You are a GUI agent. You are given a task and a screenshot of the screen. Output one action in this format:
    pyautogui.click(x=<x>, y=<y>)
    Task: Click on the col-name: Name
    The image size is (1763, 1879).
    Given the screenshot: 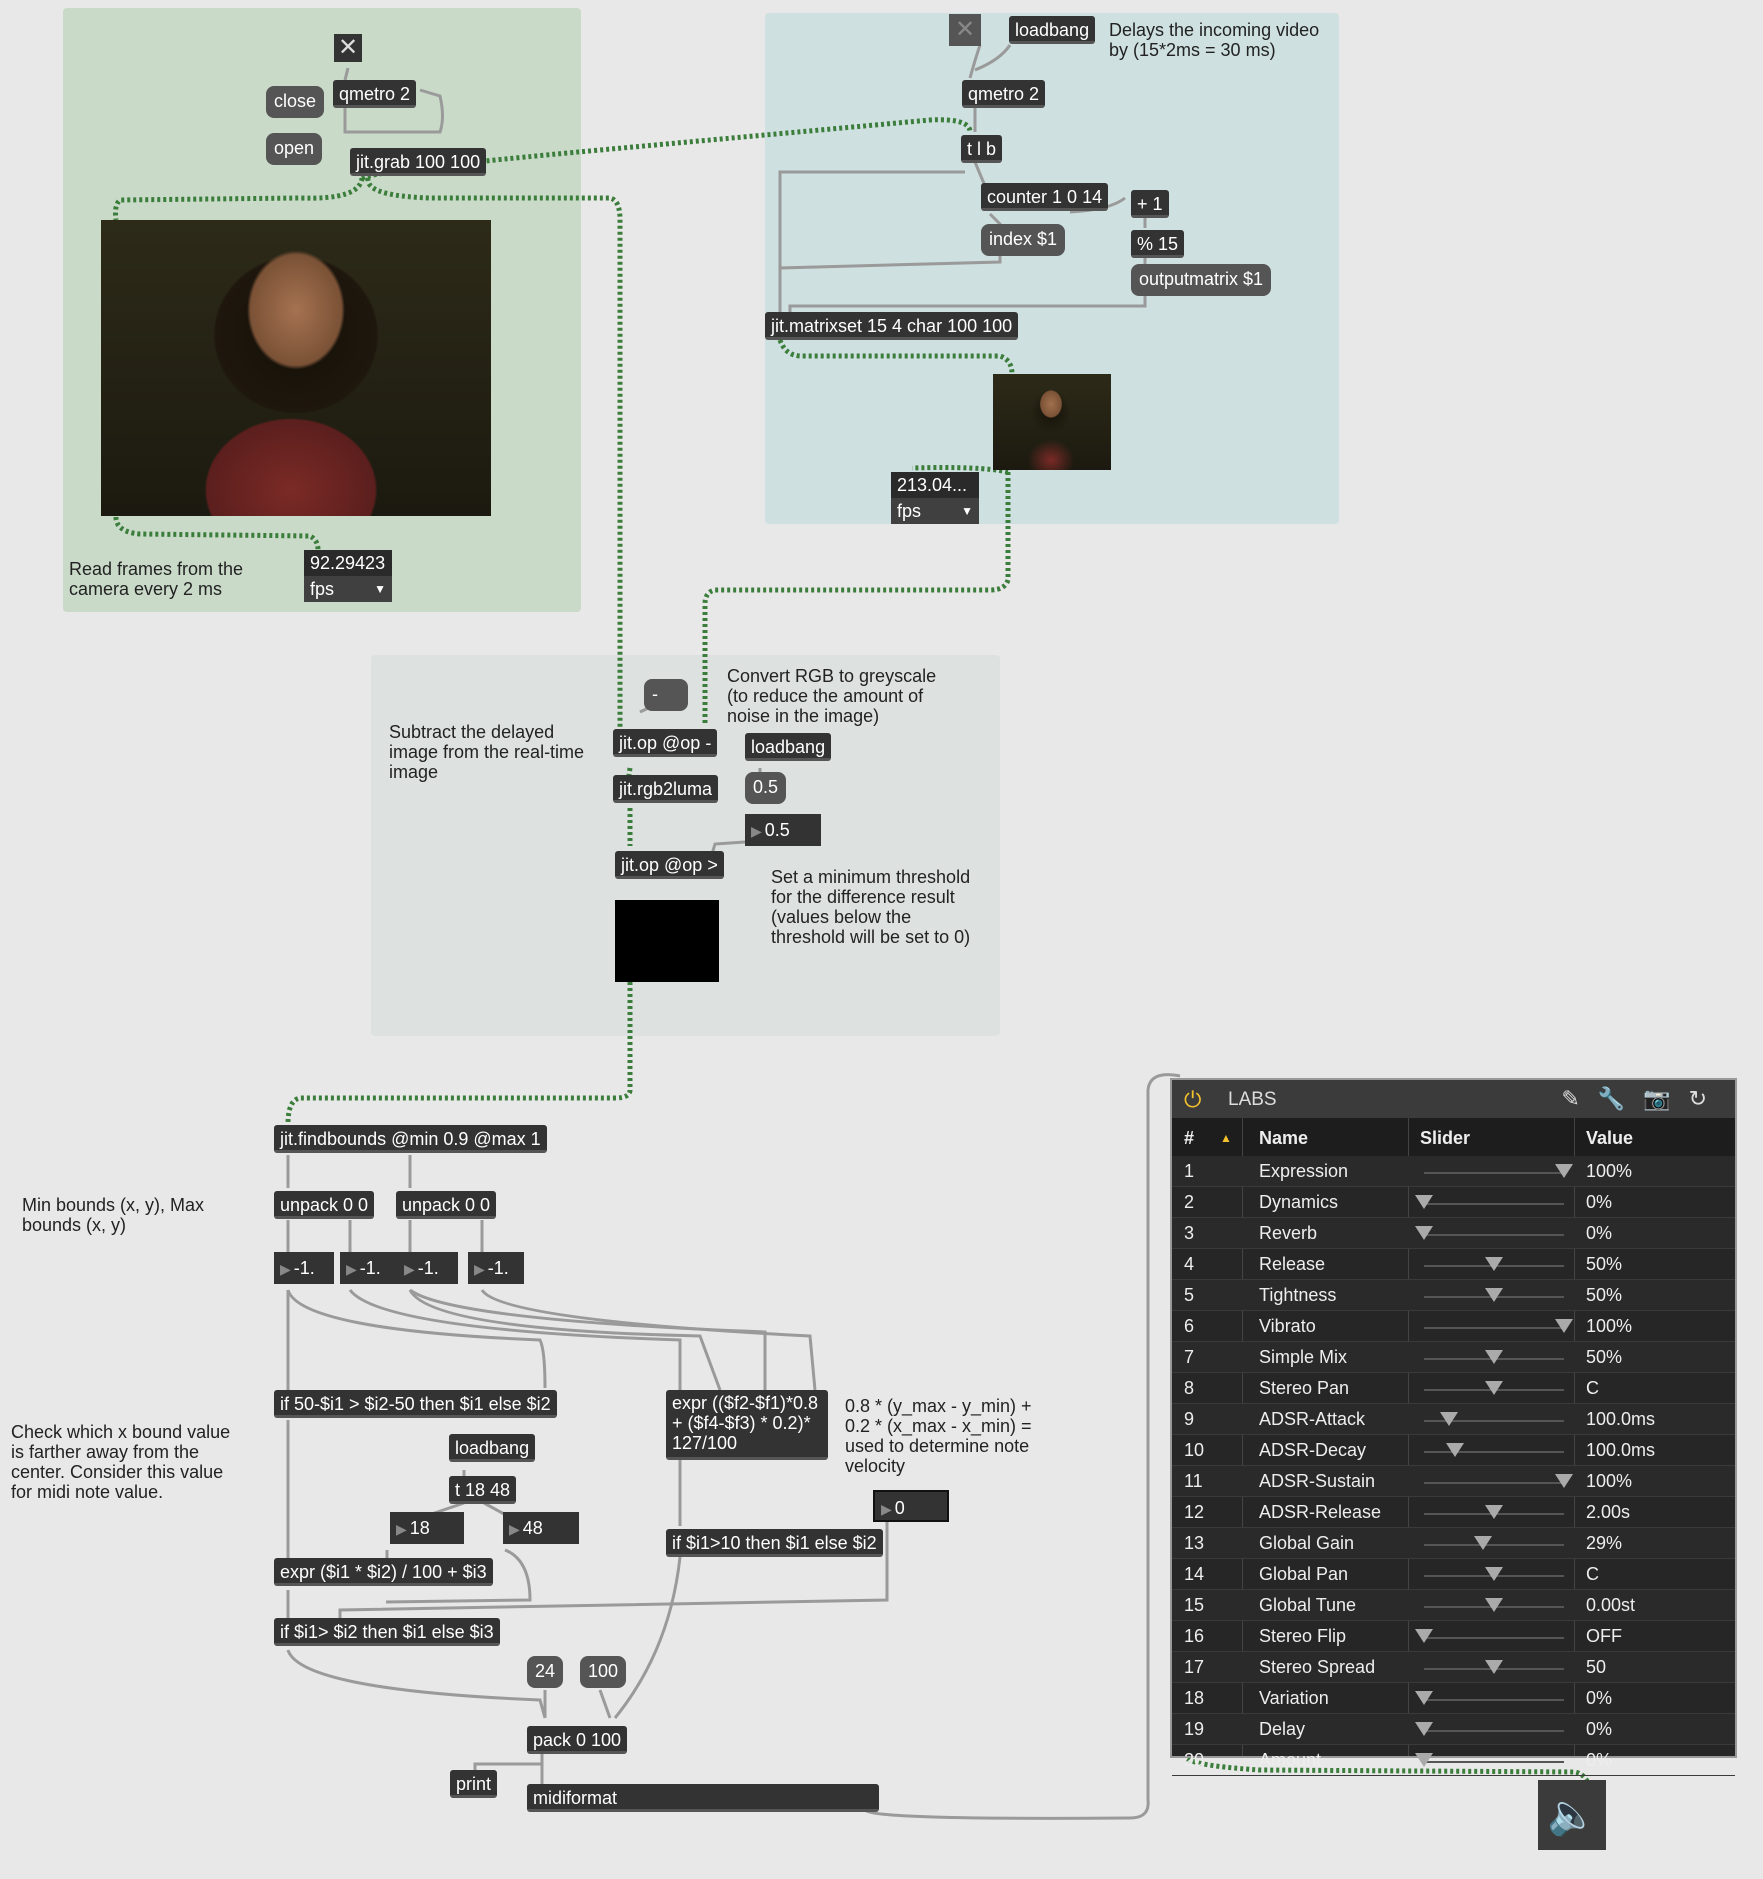 What is the action you would take?
    pyautogui.click(x=1283, y=1138)
    